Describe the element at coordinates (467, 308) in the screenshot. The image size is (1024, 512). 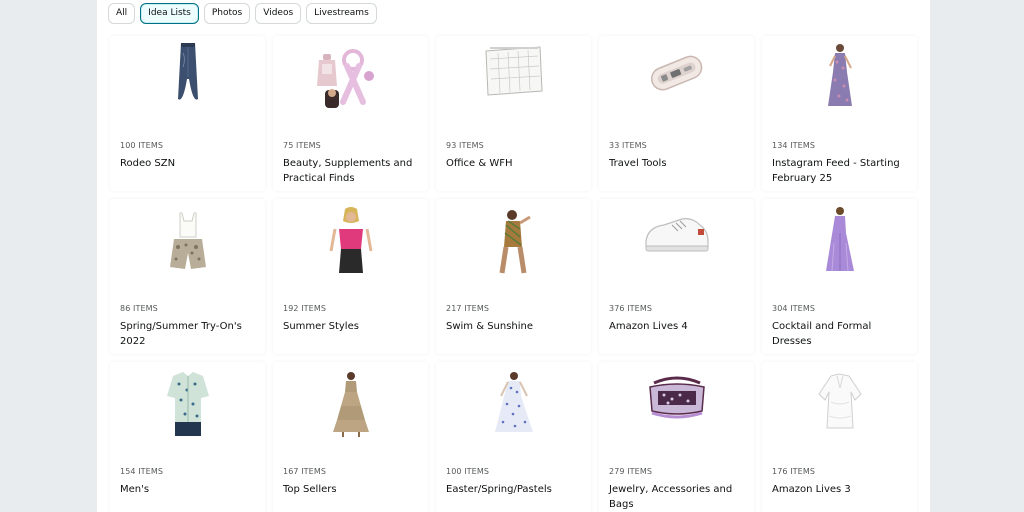
I see `item-count: 217 ITEMS` at that location.